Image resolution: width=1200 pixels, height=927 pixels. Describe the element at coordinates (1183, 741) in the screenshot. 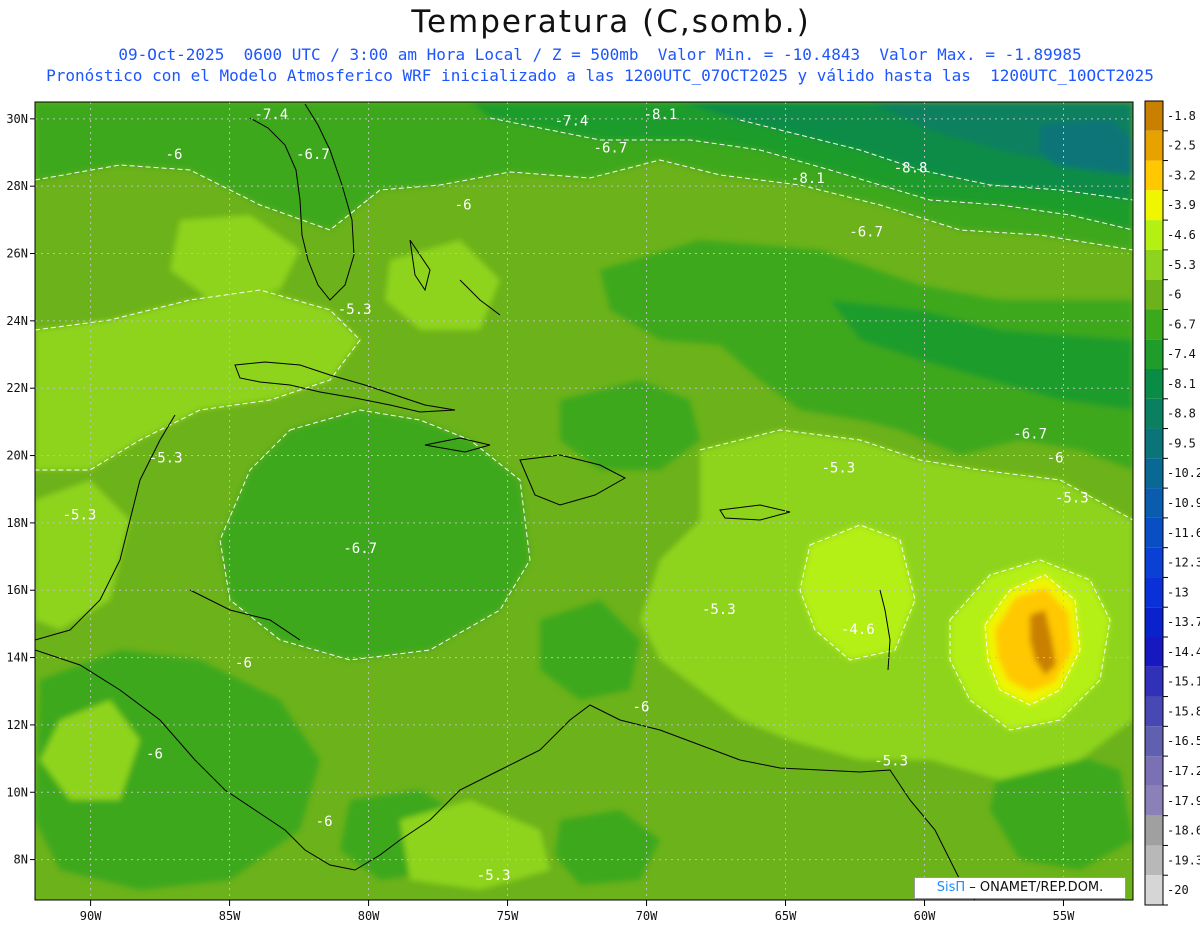

I see `colorbar-label: -16.5` at that location.